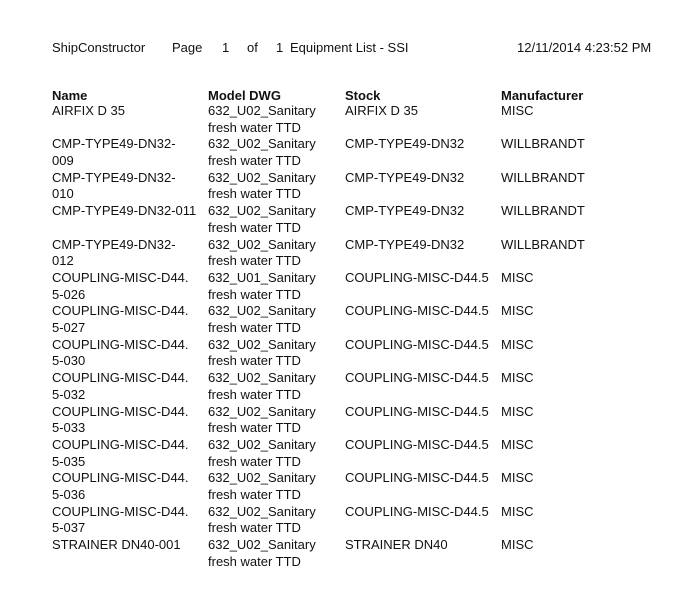  Describe the element at coordinates (120, 352) in the screenshot. I see `cell-name: COUPLING-MISC-D44. 5-030` at that location.